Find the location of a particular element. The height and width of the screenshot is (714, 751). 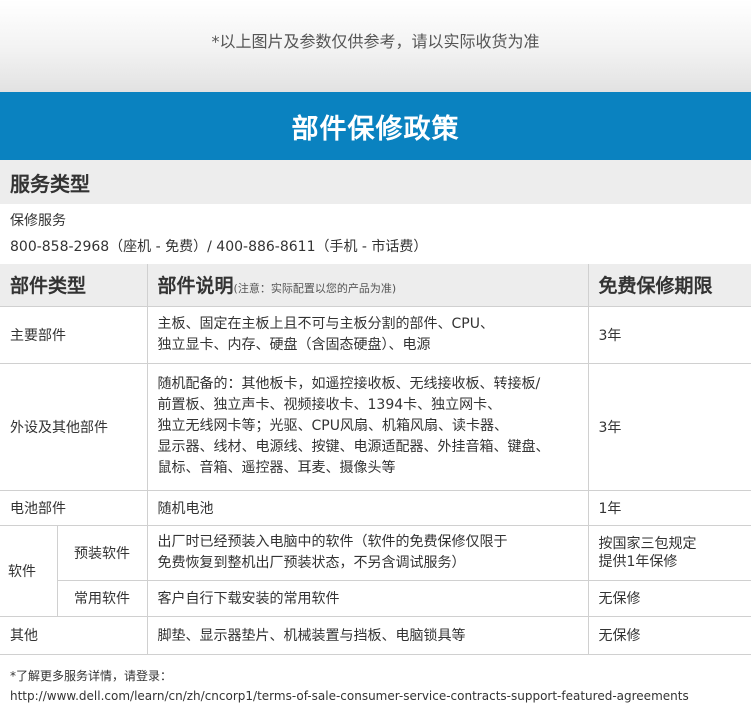

table-header-row: 部件类型 部件说明(注意：实际配置以您的产品为准) 免费保修期限 is located at coordinates (375, 285).